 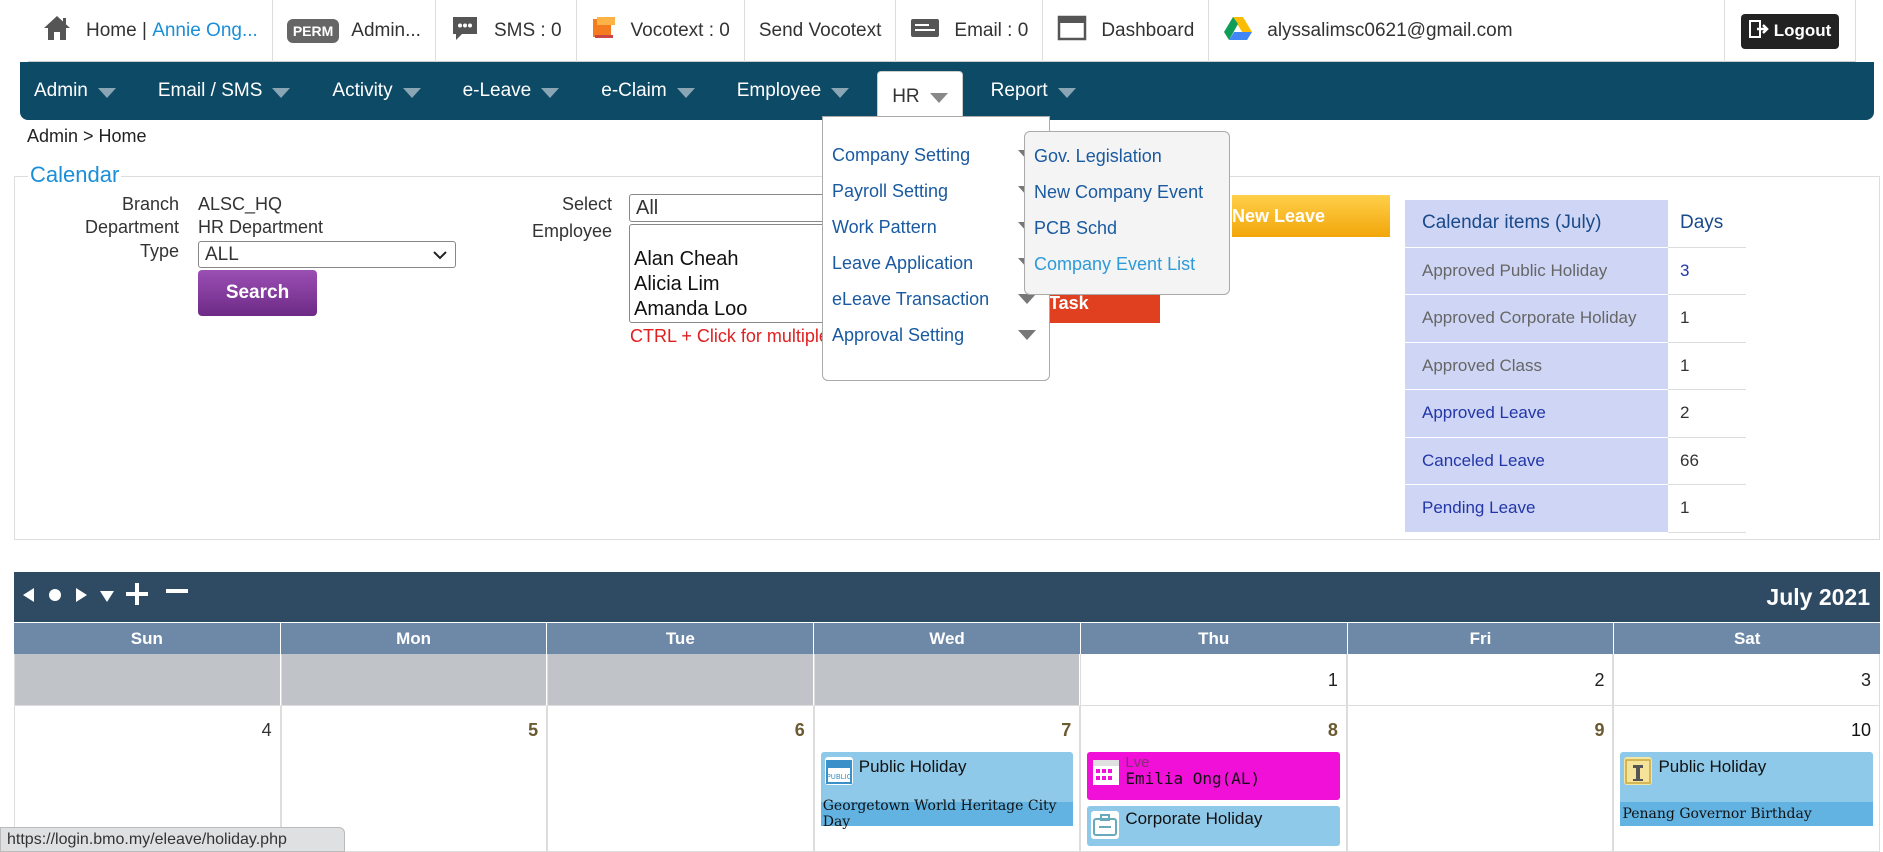 What do you see at coordinates (1480, 779) in the screenshot?
I see `calendar-day: 9` at bounding box center [1480, 779].